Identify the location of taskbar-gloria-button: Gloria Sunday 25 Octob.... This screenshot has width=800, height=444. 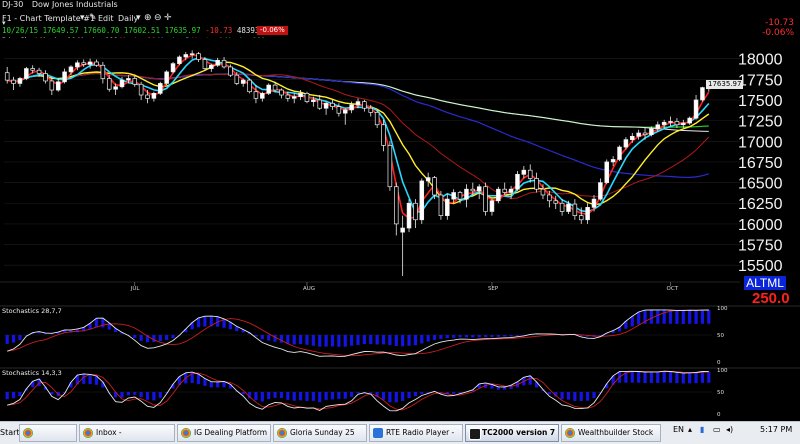
(320, 433).